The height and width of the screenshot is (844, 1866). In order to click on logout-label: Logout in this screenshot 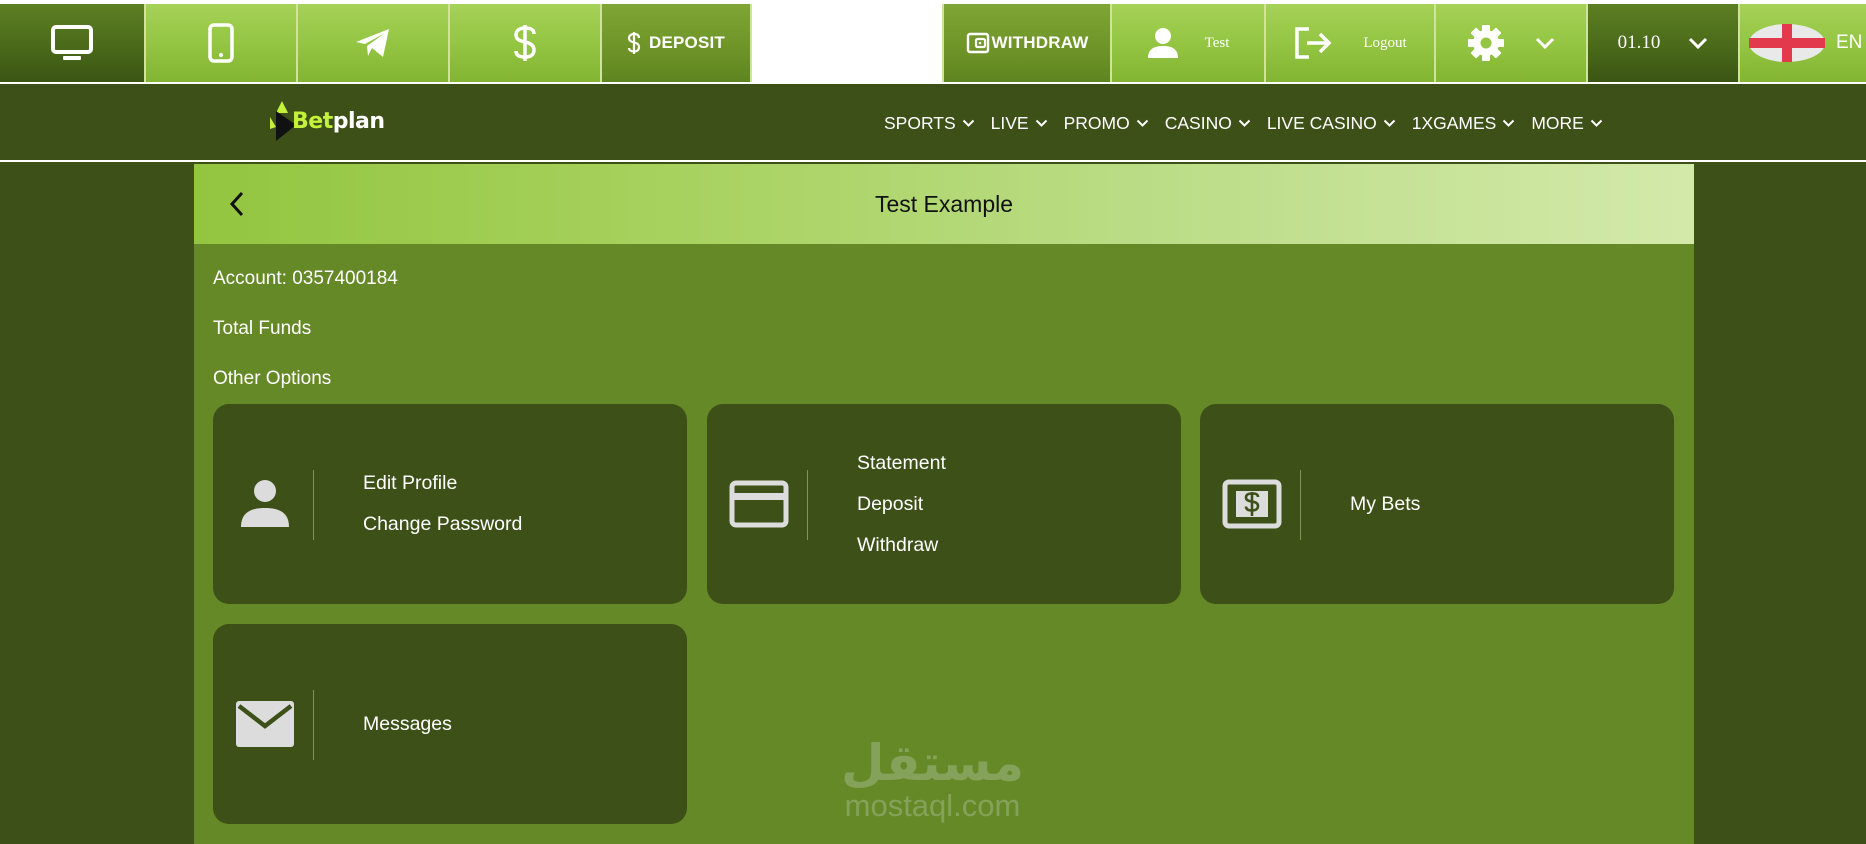, I will do `click(1385, 42)`.